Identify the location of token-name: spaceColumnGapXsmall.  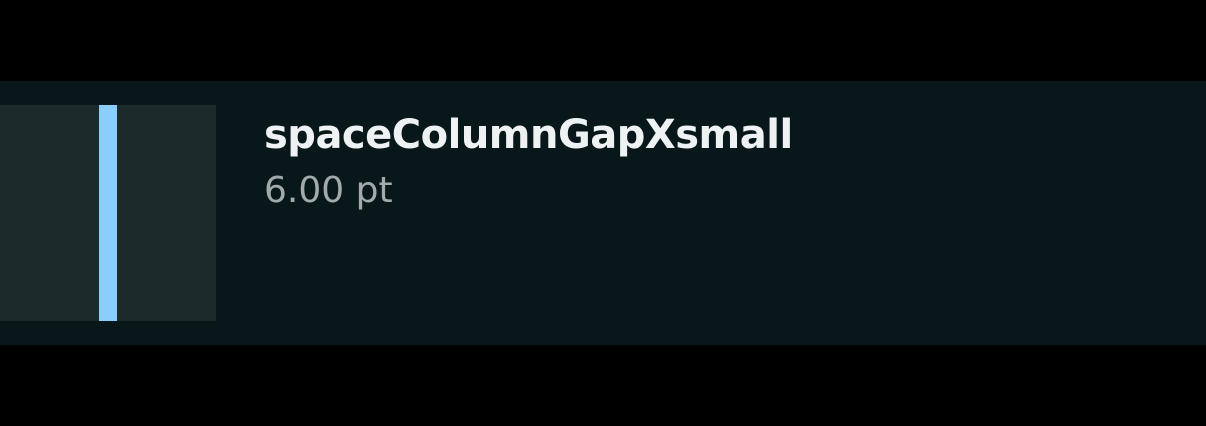
(528, 135).